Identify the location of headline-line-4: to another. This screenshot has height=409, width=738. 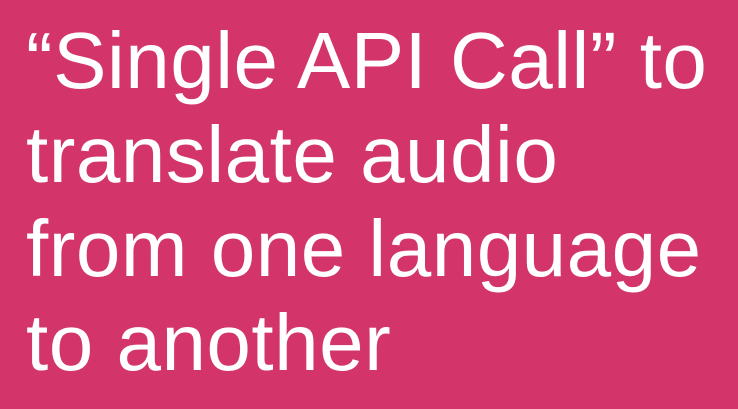
(209, 342).